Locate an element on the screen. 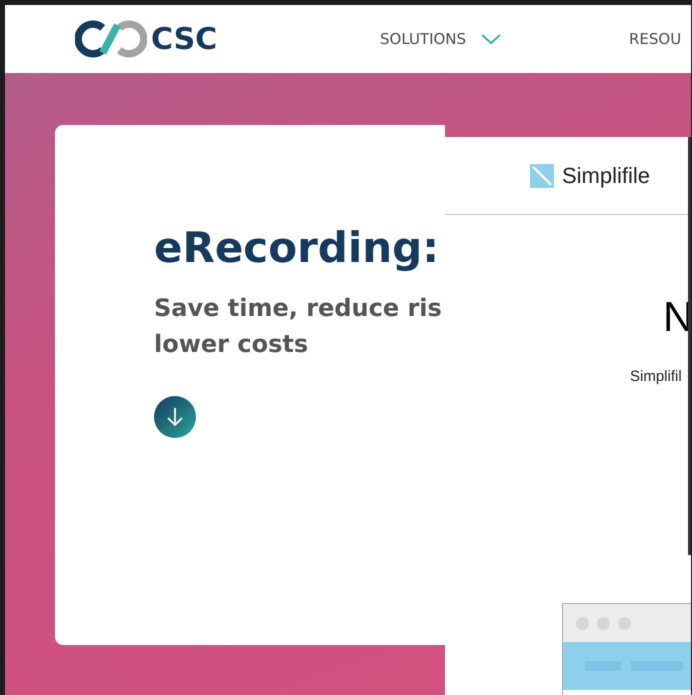 Image resolution: width=692 pixels, height=695 pixels. panel-text: Simplifil is located at coordinates (656, 376).